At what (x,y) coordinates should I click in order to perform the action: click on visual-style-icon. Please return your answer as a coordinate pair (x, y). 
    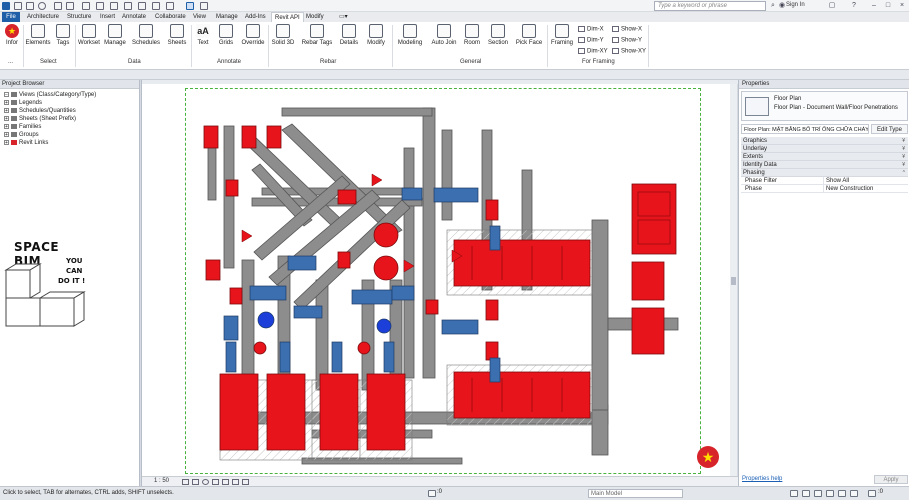
    Looking at the image, I should click on (195, 482).